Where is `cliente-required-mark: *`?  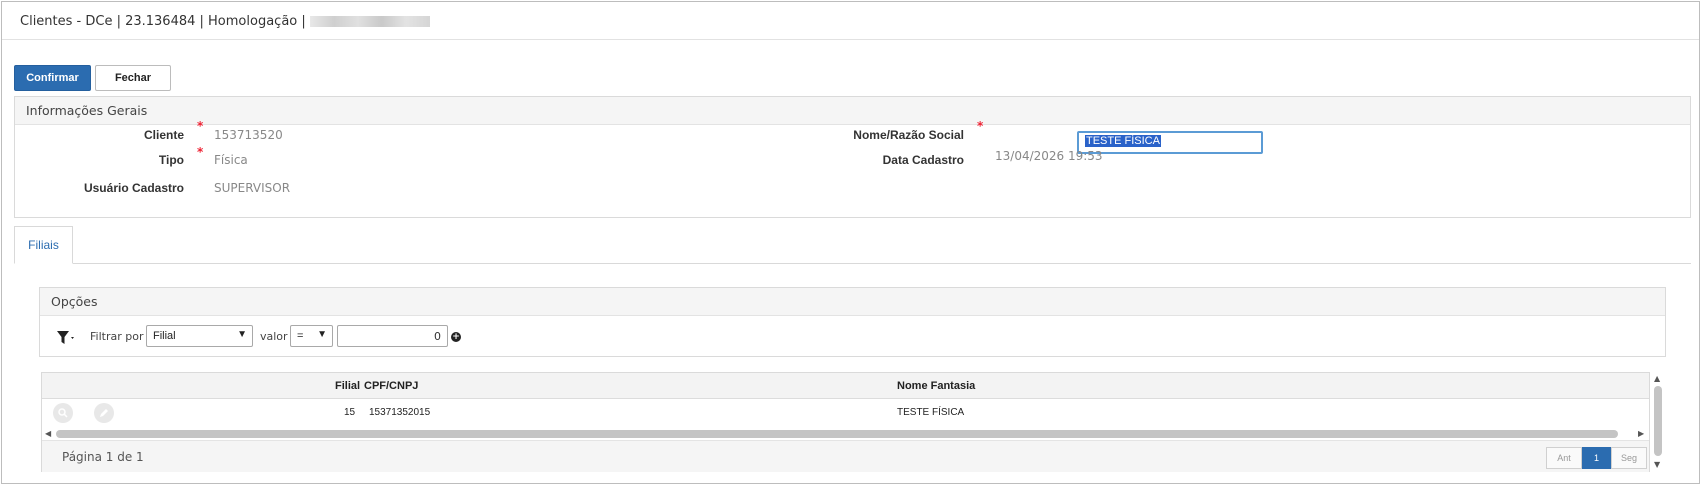 cliente-required-mark: * is located at coordinates (200, 126).